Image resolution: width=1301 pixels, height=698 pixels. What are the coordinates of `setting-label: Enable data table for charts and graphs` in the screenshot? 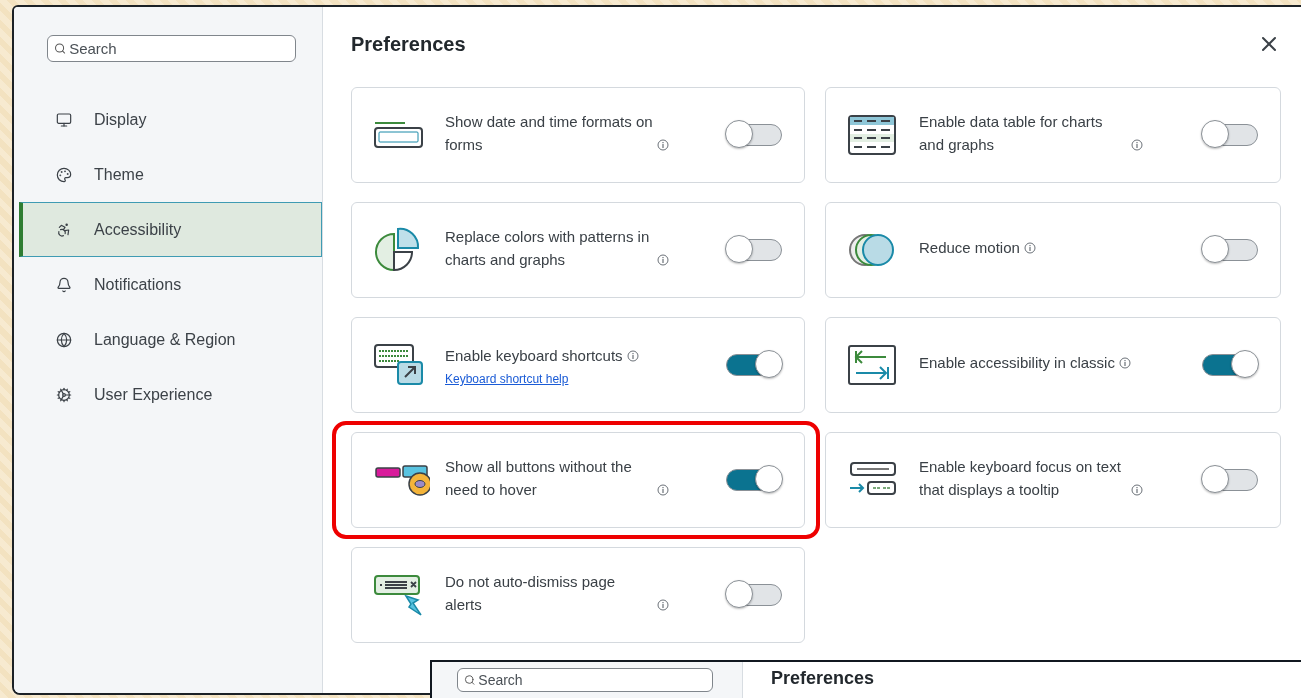 It's located at (1011, 133).